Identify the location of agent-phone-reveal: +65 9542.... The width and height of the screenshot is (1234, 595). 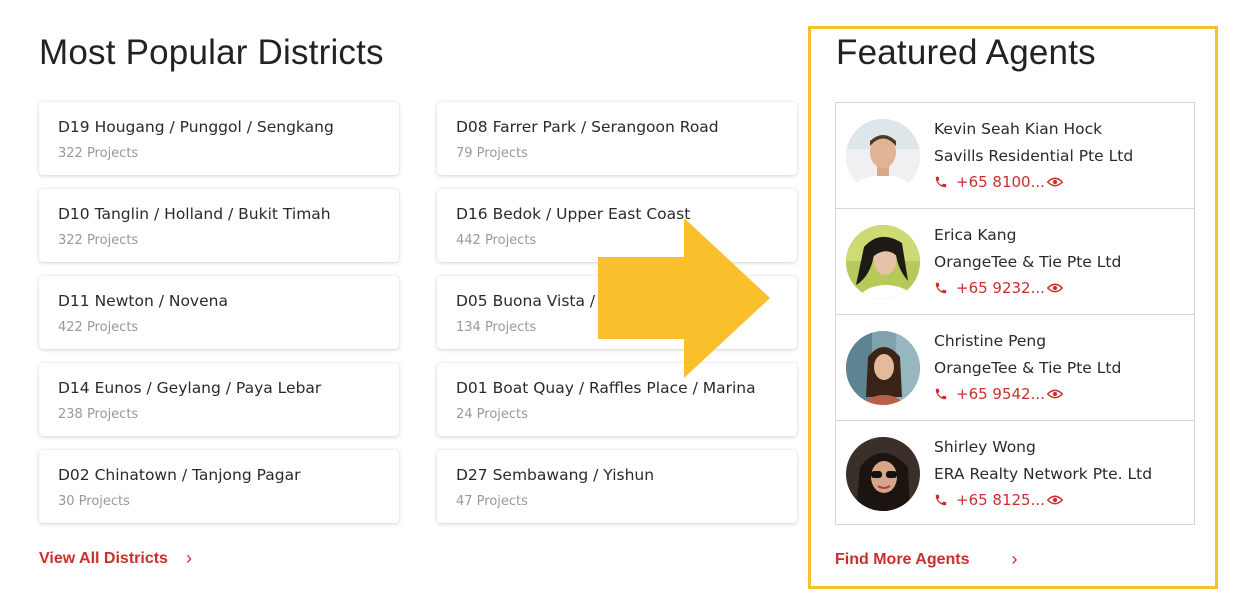
(998, 394).